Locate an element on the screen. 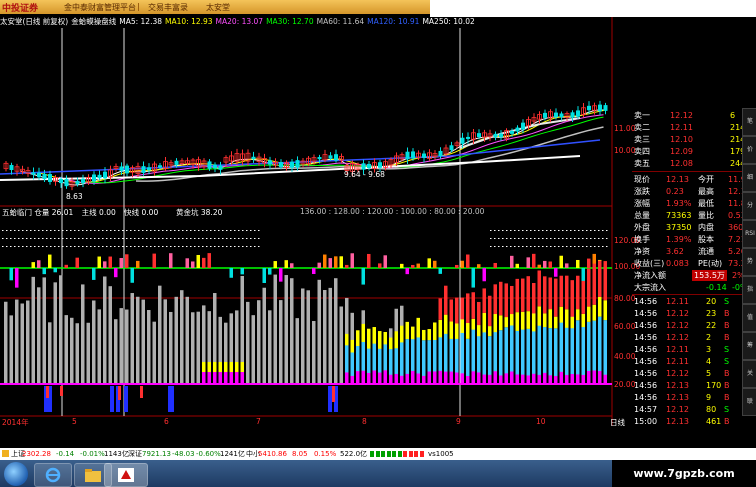 The width and height of the screenshot is (756, 487). tick-volume: 5 is located at coordinates (709, 373).